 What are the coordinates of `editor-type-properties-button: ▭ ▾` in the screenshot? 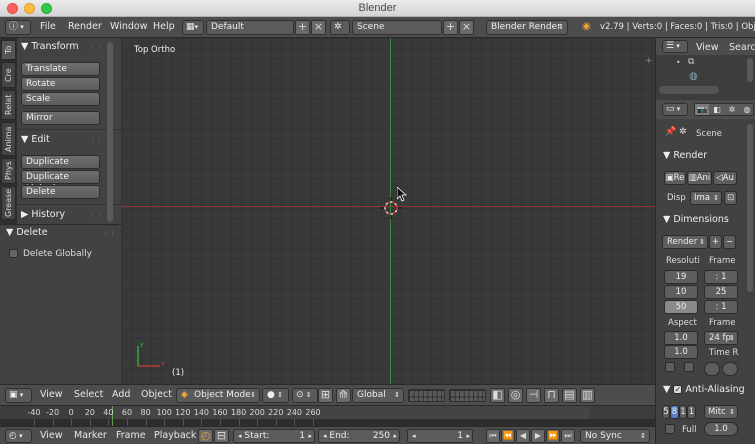 It's located at (675, 109).